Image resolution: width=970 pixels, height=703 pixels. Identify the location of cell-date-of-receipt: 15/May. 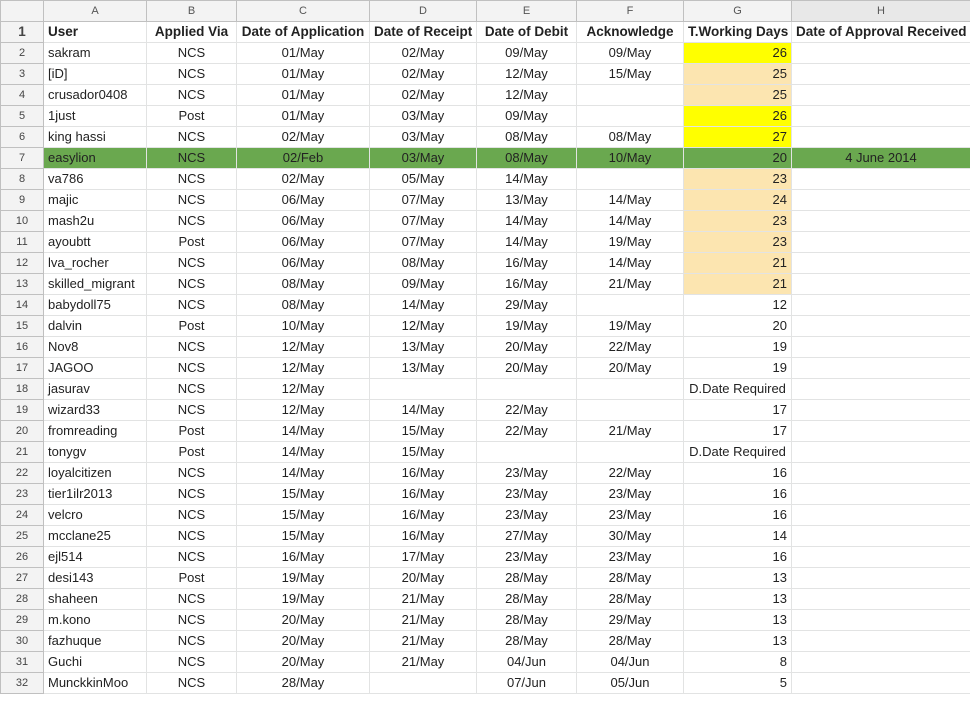
(423, 431).